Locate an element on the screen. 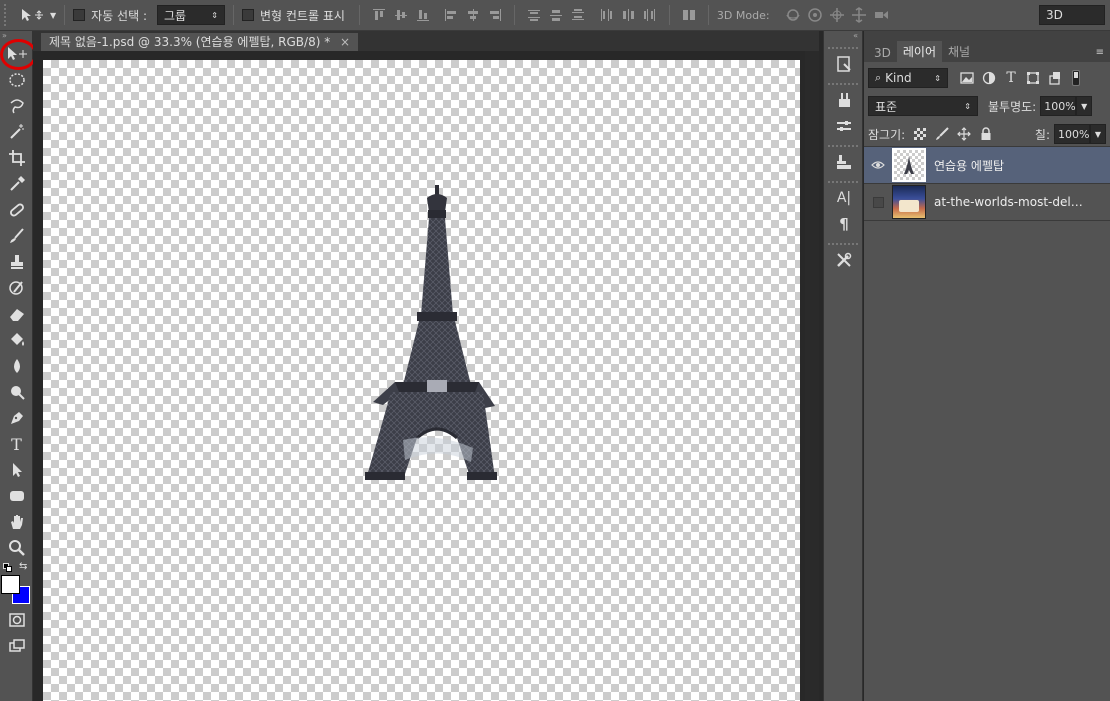 The width and height of the screenshot is (1110, 701). align-vcenter-icon is located at coordinates (401, 15).